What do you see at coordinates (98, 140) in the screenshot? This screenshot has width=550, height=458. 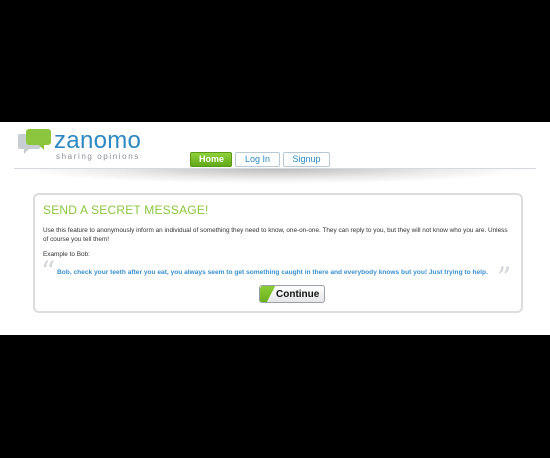 I see `logo-wordmark: zanomo` at bounding box center [98, 140].